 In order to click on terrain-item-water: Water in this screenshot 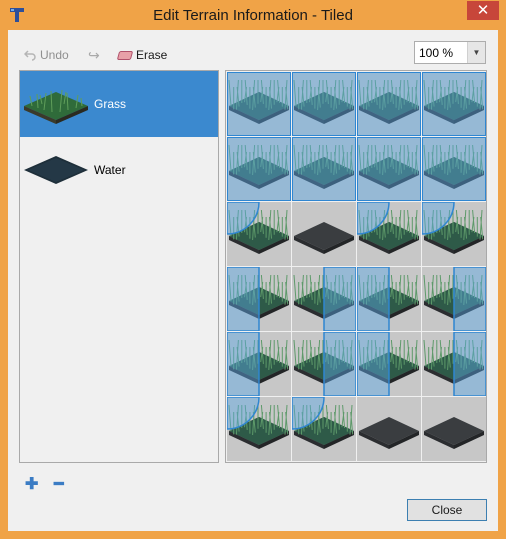, I will do `click(119, 170)`.